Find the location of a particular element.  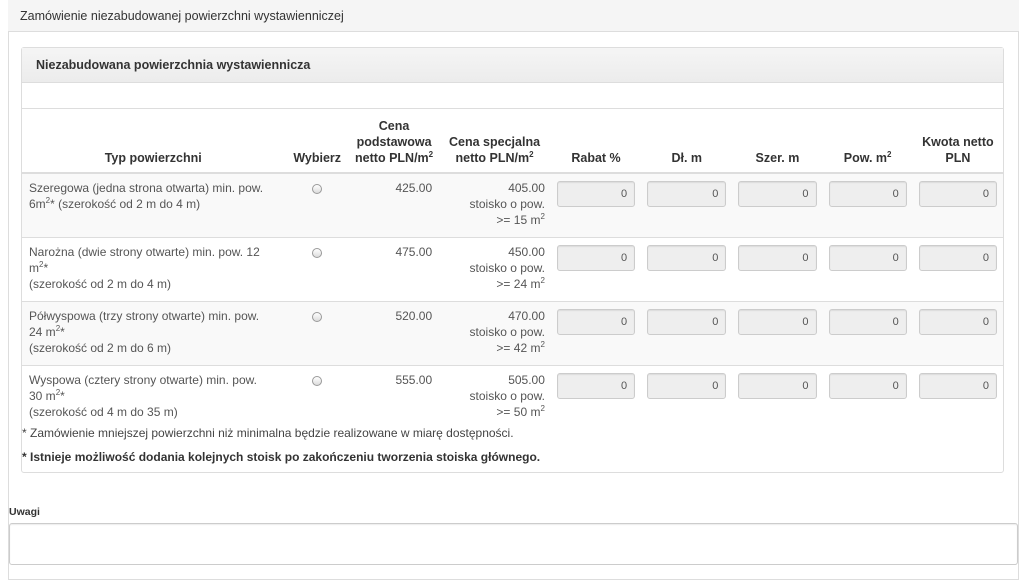

special-price-cell: 505.00 stoisko o pow. >= 50 m2 is located at coordinates (494, 396).